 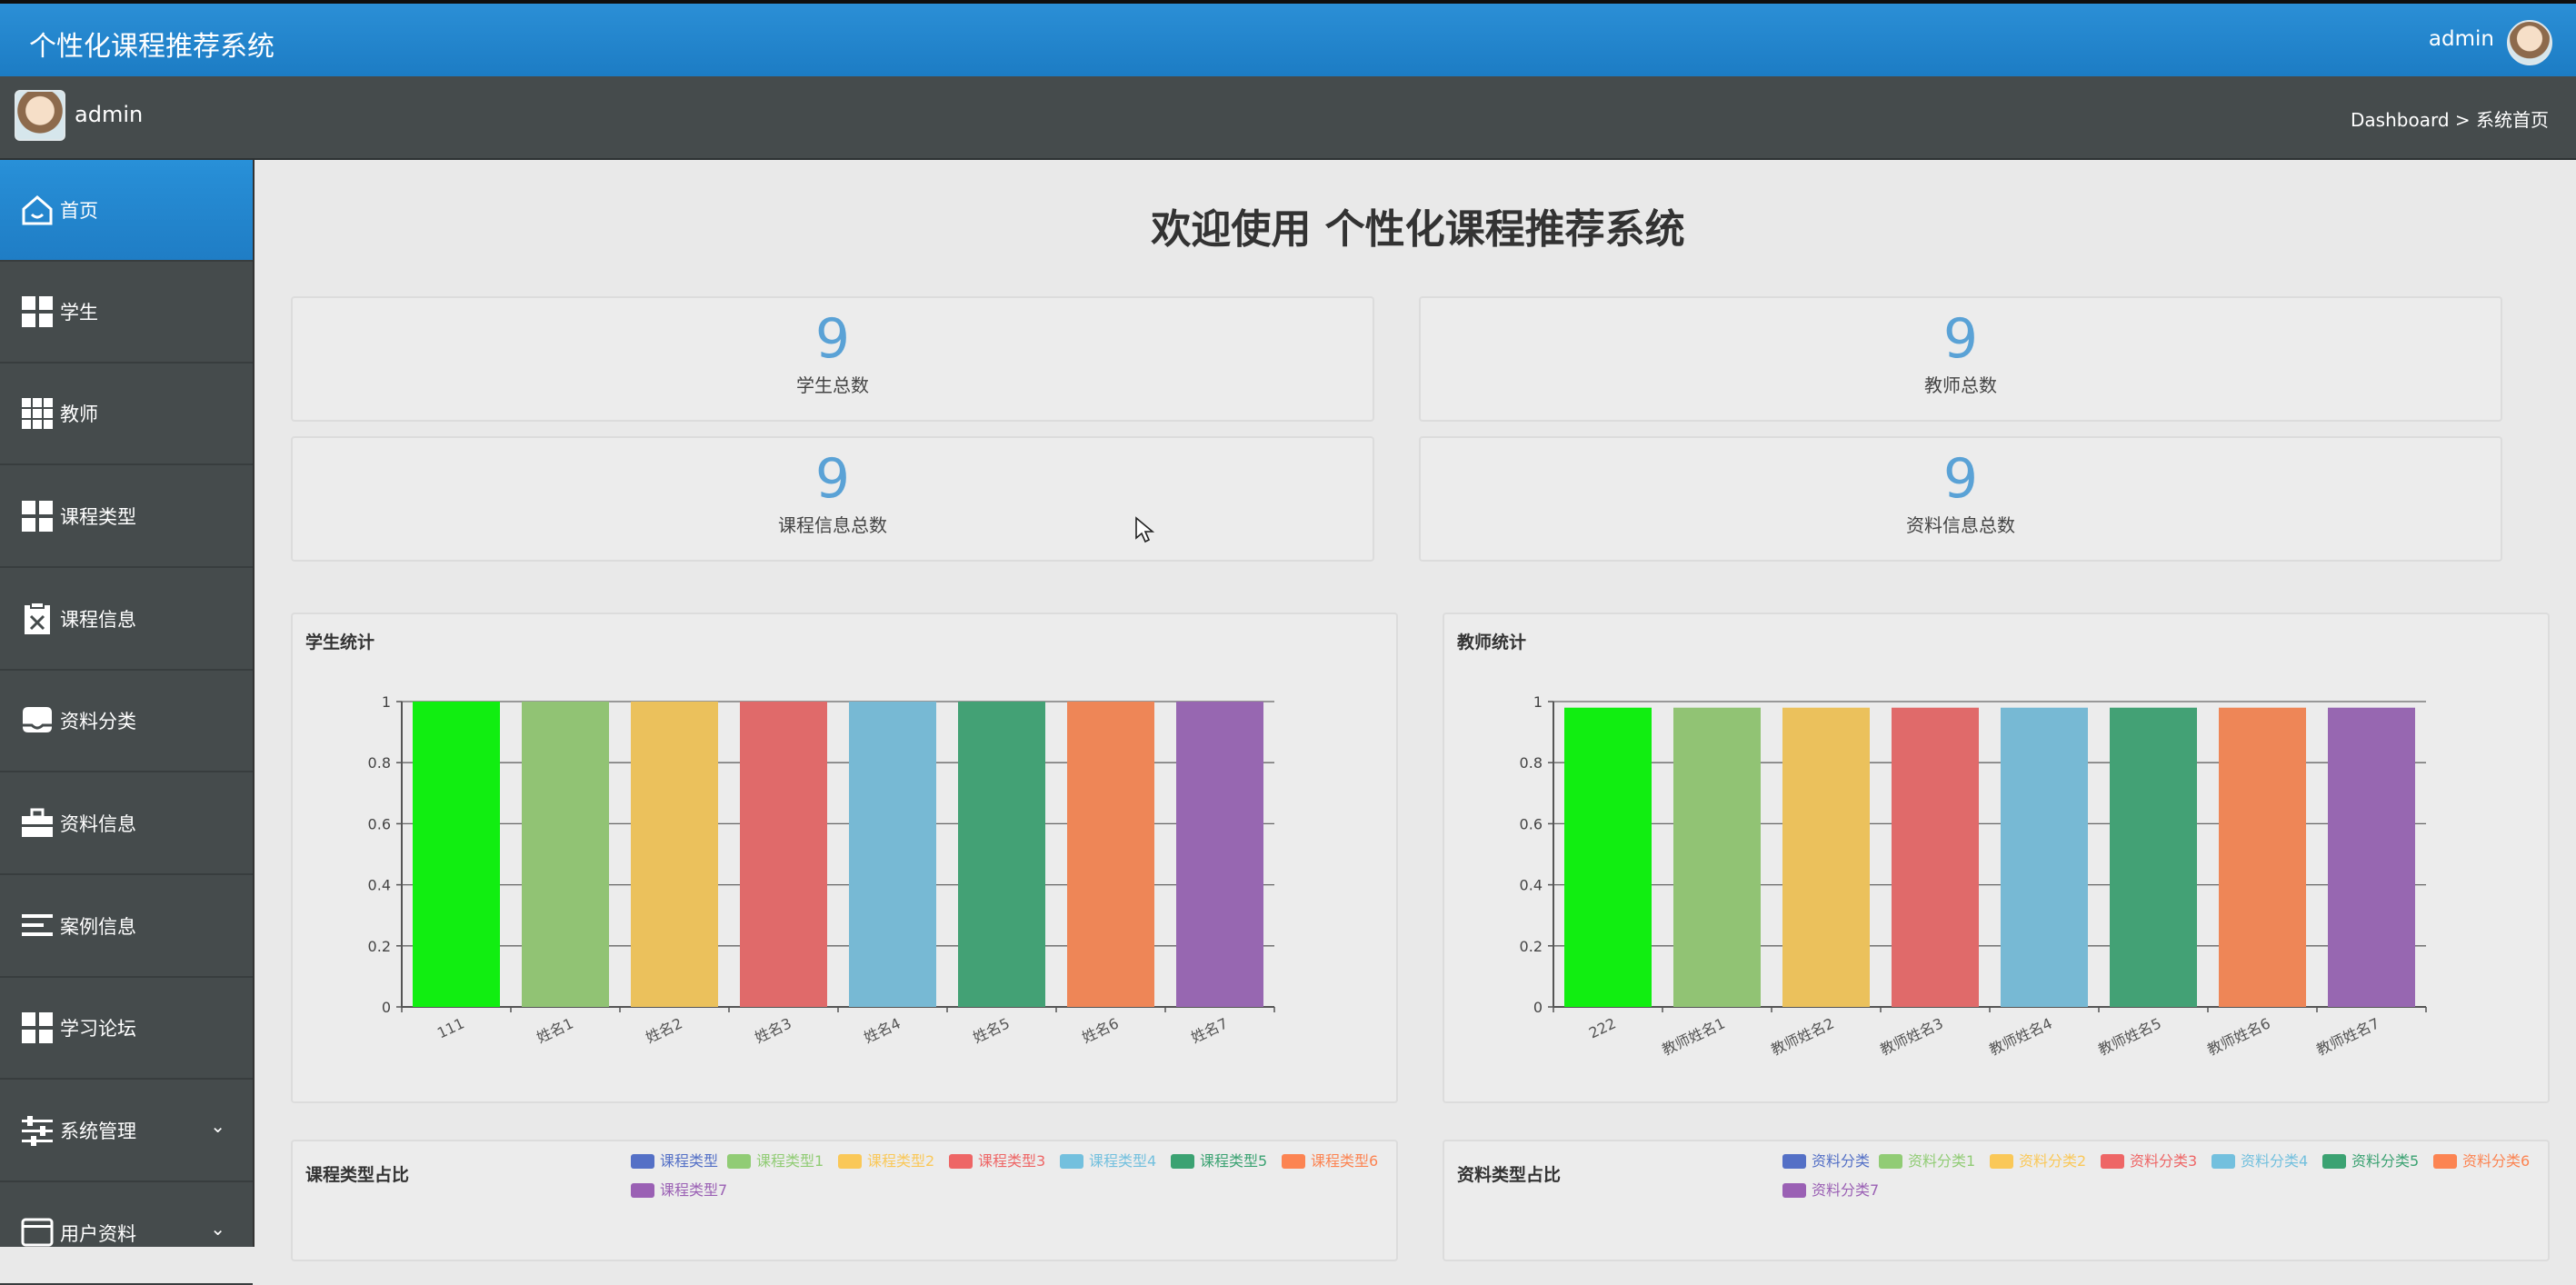 What do you see at coordinates (2529, 42) in the screenshot?
I see `header-avatar` at bounding box center [2529, 42].